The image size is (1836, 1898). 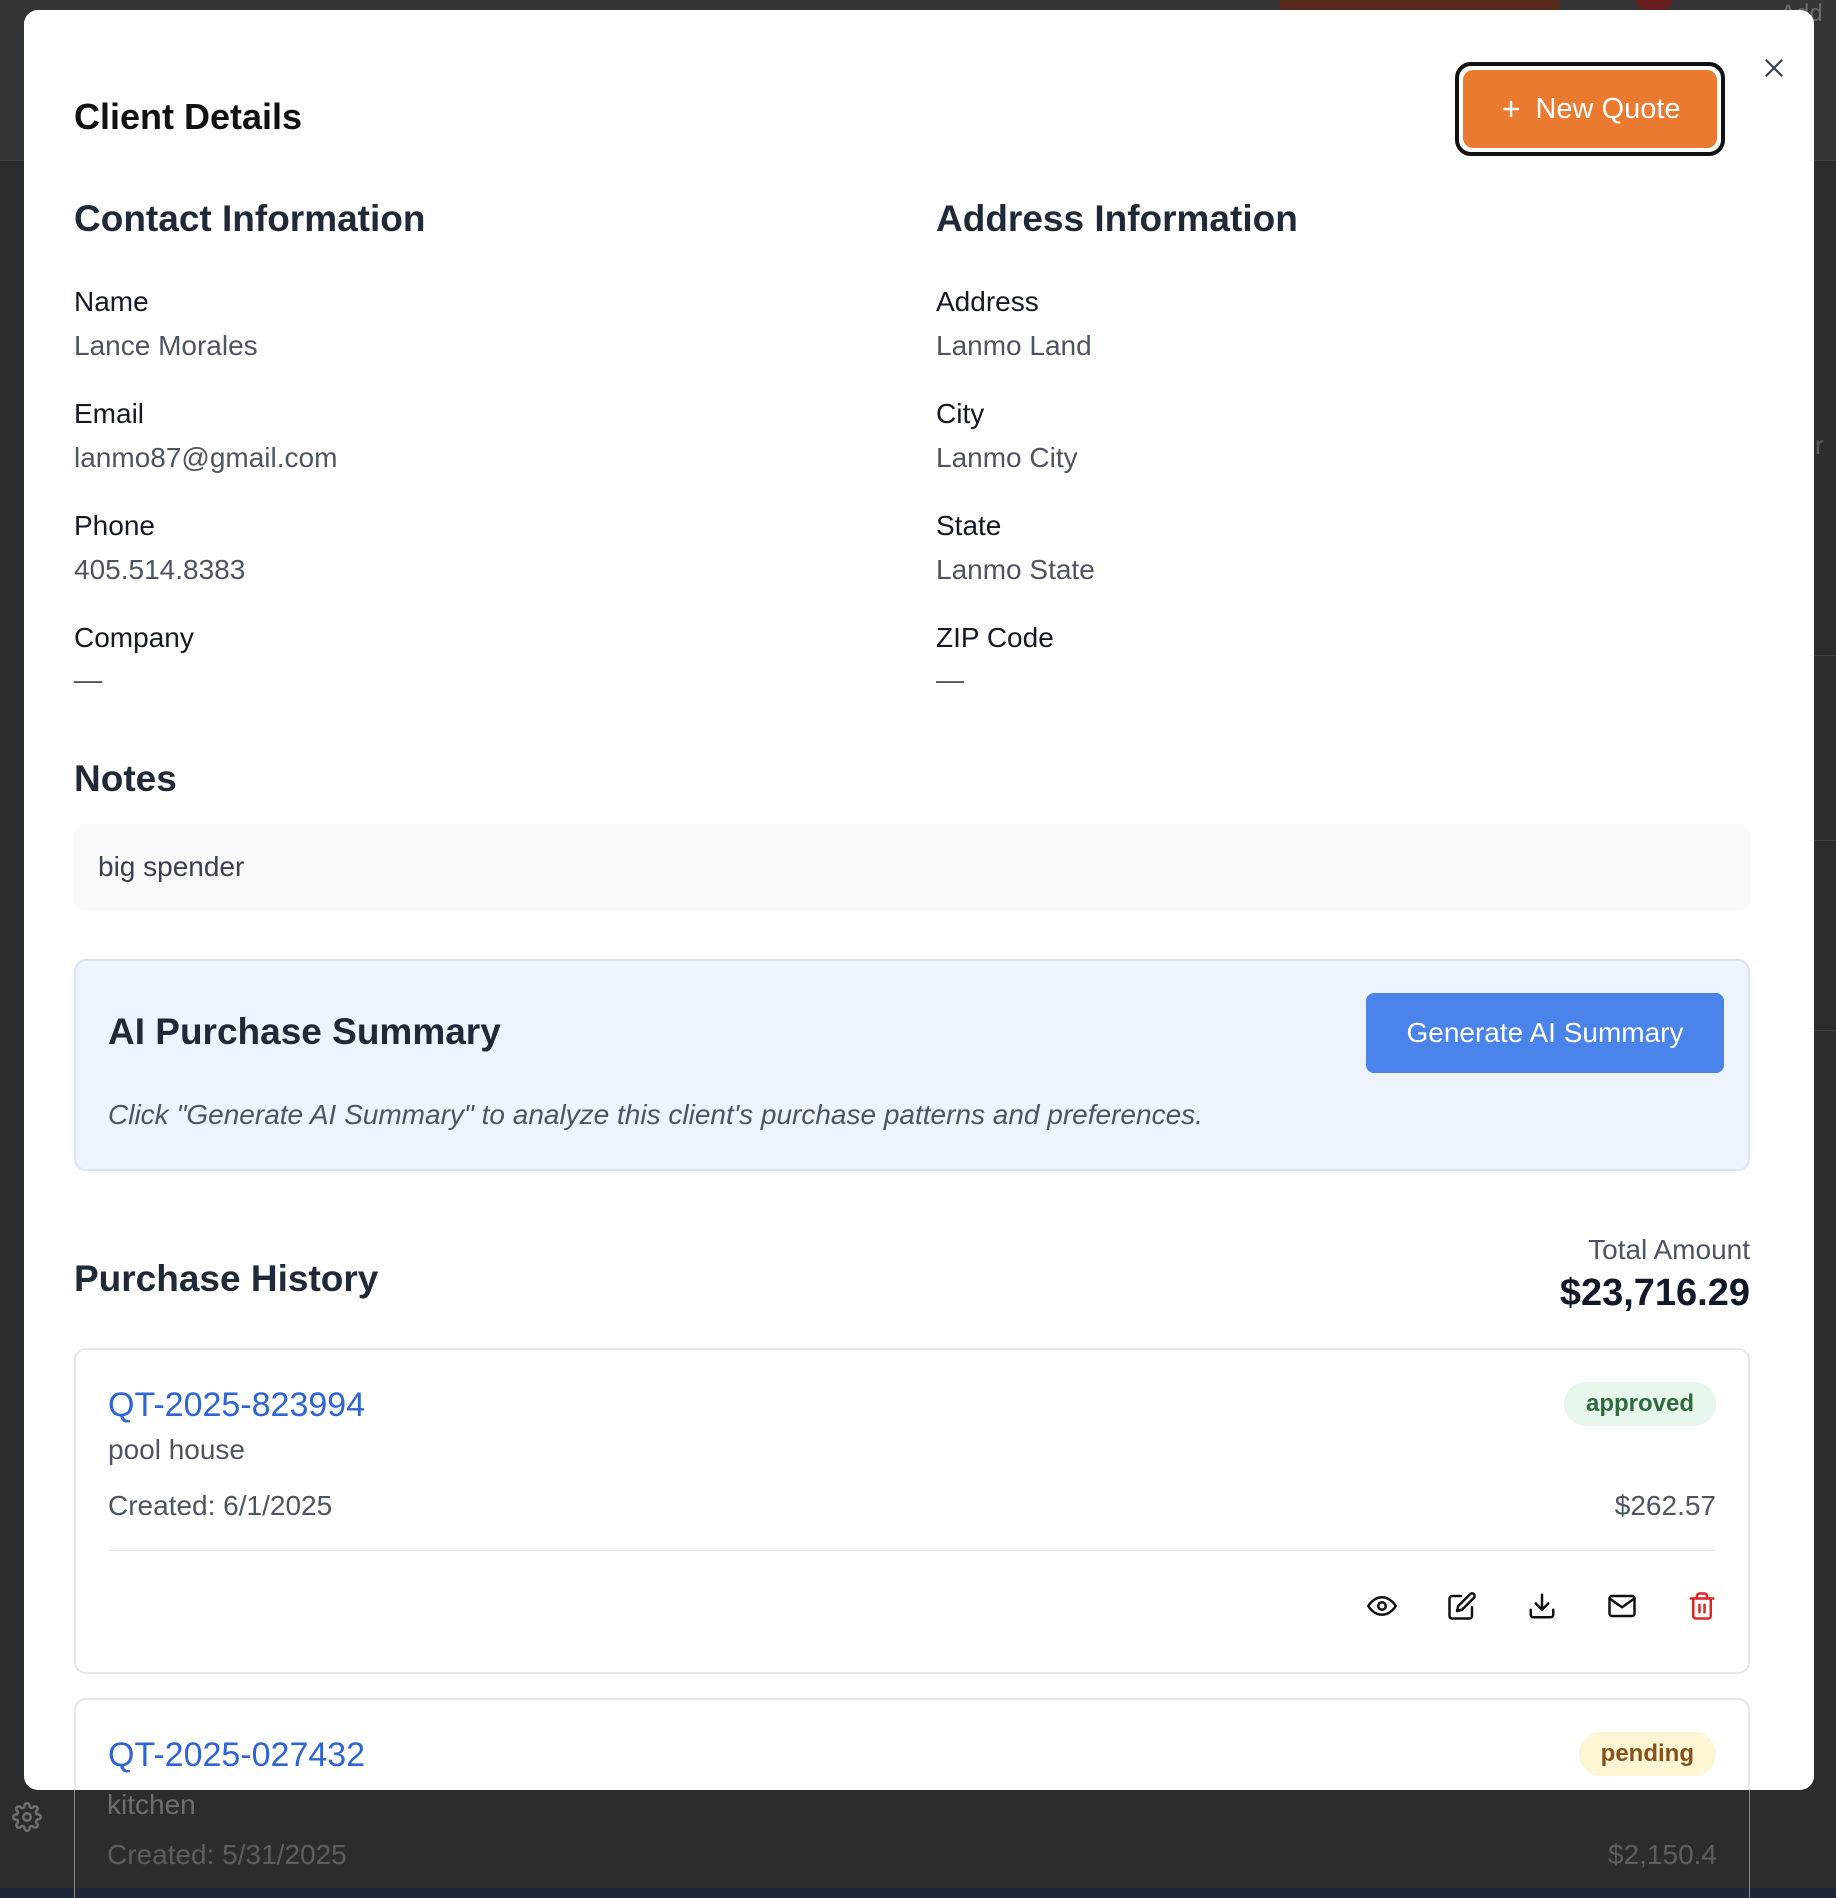 What do you see at coordinates (1014, 345) in the screenshot?
I see `address-value: Lanmo Land` at bounding box center [1014, 345].